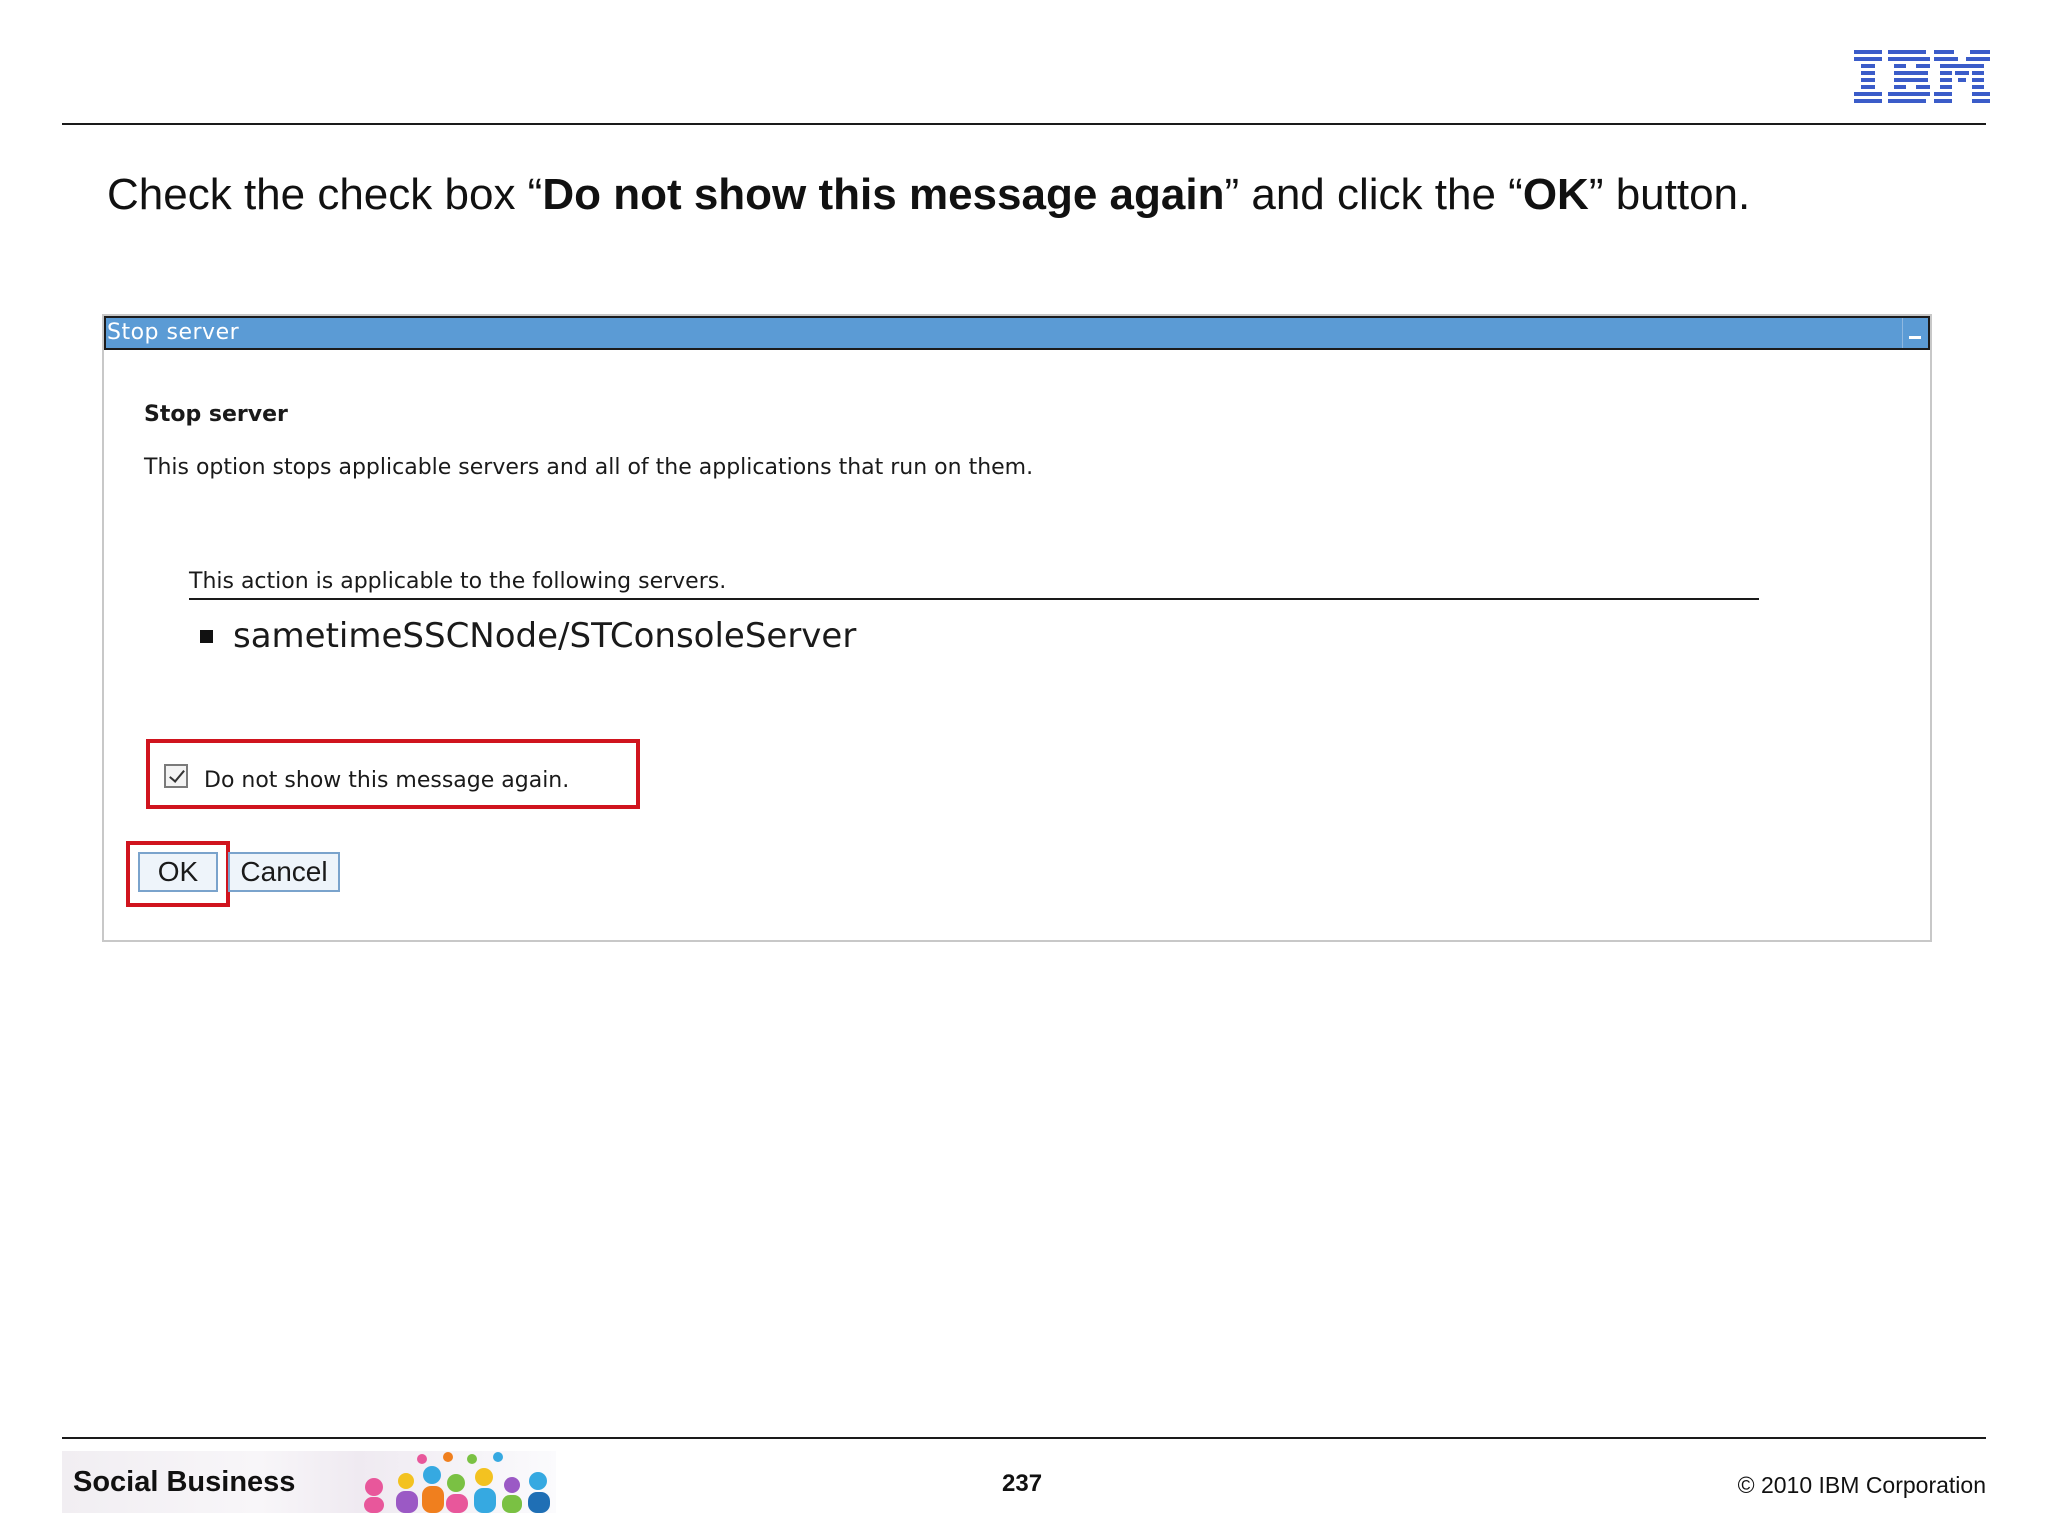 Image resolution: width=2048 pixels, height=1536 pixels. I want to click on bullet-icon, so click(206, 636).